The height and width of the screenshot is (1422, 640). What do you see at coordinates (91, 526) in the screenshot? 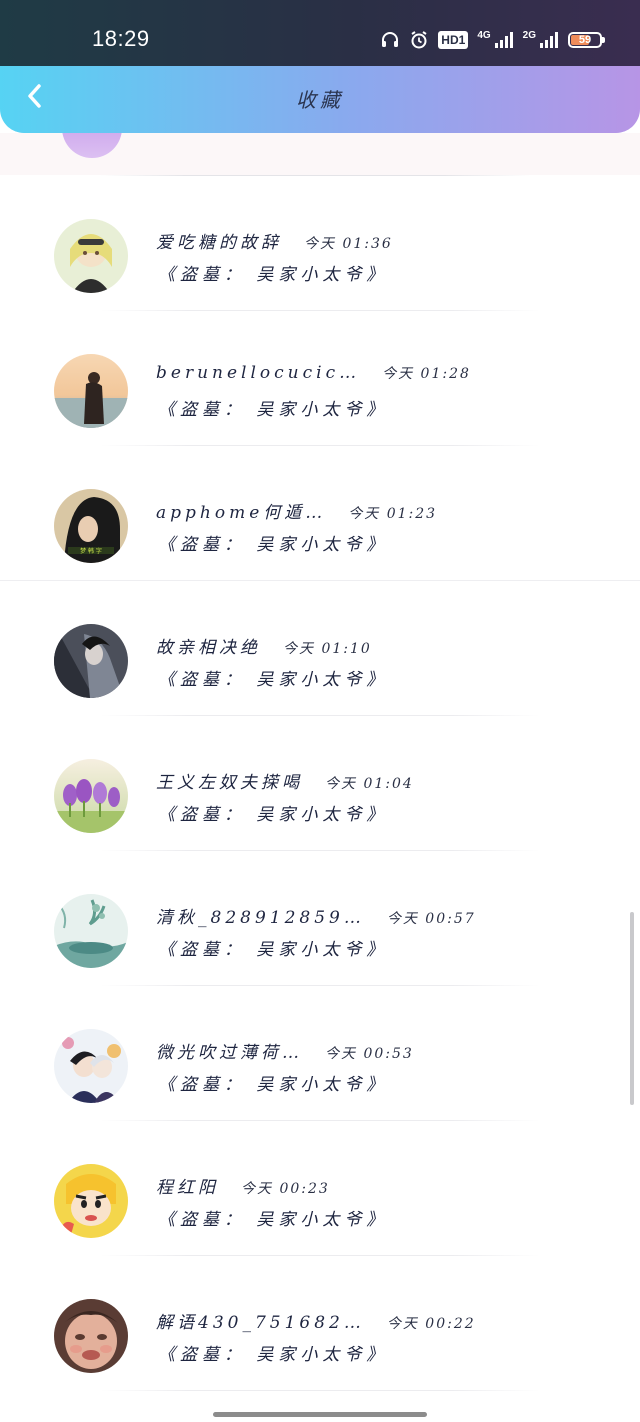
I see `avatar: 梦 韩 字` at bounding box center [91, 526].